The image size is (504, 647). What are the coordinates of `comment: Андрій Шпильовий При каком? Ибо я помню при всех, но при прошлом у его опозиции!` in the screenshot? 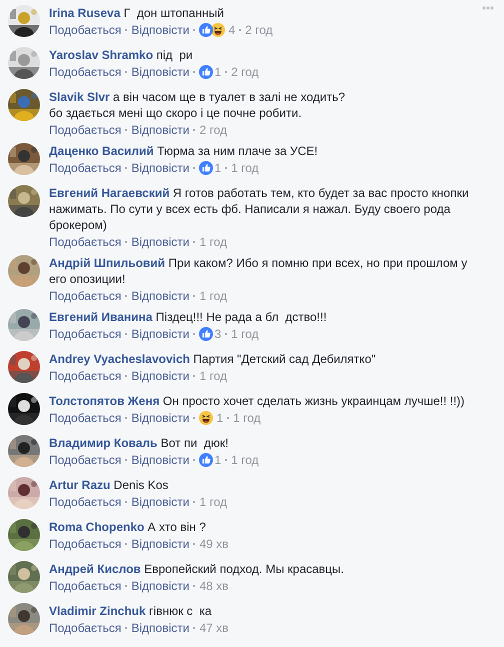 It's located at (258, 271).